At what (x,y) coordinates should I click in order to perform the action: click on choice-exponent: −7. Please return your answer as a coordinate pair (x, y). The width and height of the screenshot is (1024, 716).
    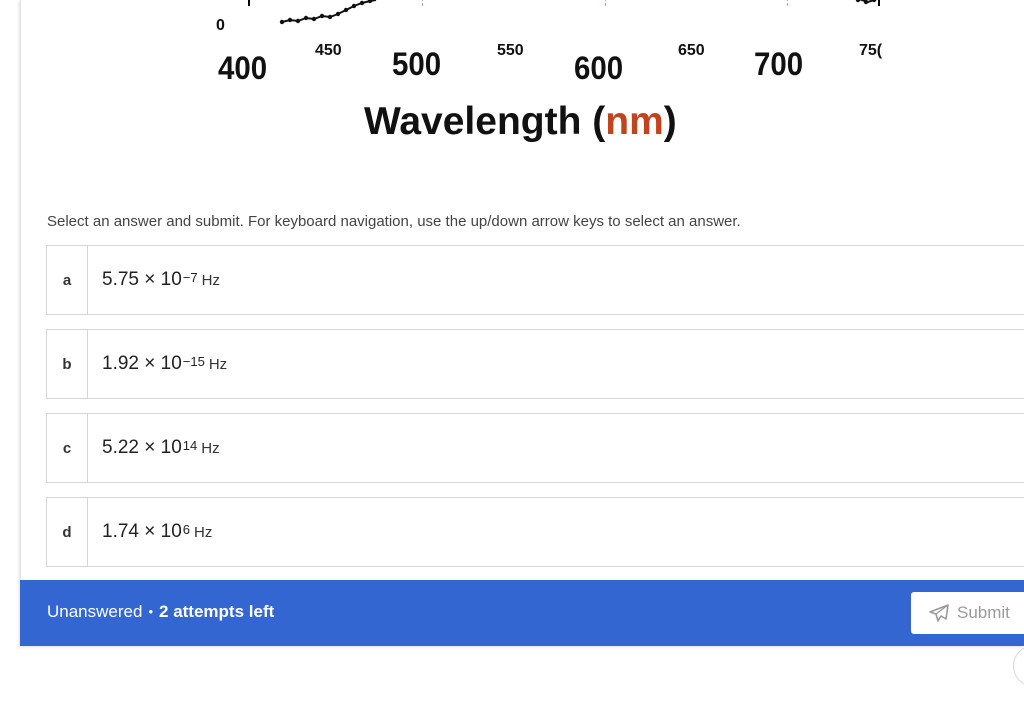
    Looking at the image, I should click on (190, 277).